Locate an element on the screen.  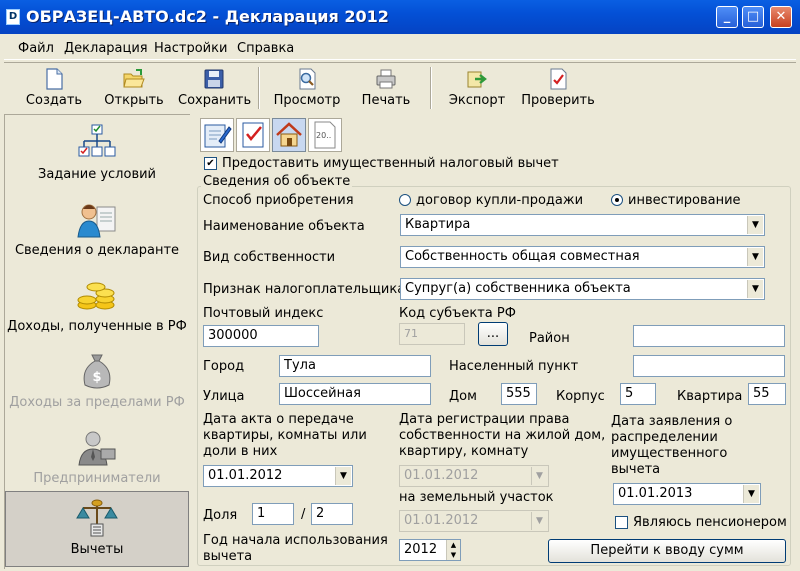
sidebar-label: Доходы за пределами РФ is located at coordinates (97, 402).